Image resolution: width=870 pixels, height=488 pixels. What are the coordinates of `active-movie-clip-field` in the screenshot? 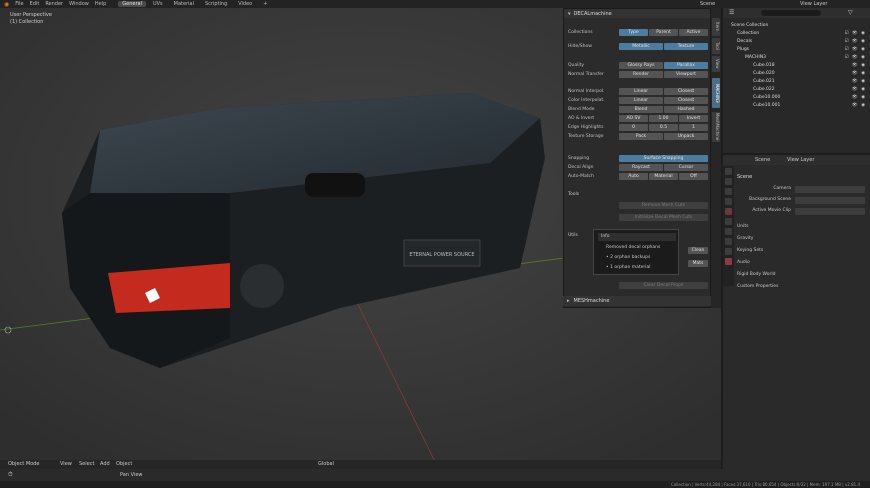 It's located at (830, 211).